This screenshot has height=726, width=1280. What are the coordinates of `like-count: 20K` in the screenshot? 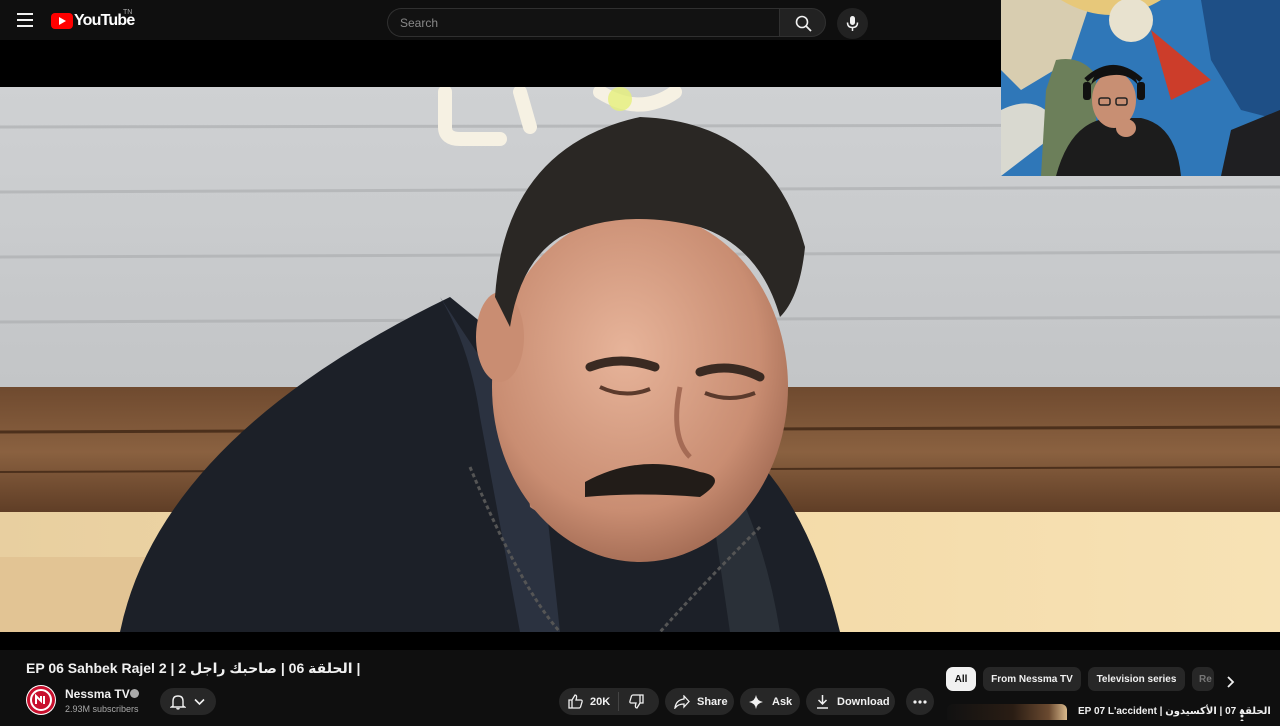 It's located at (600, 702).